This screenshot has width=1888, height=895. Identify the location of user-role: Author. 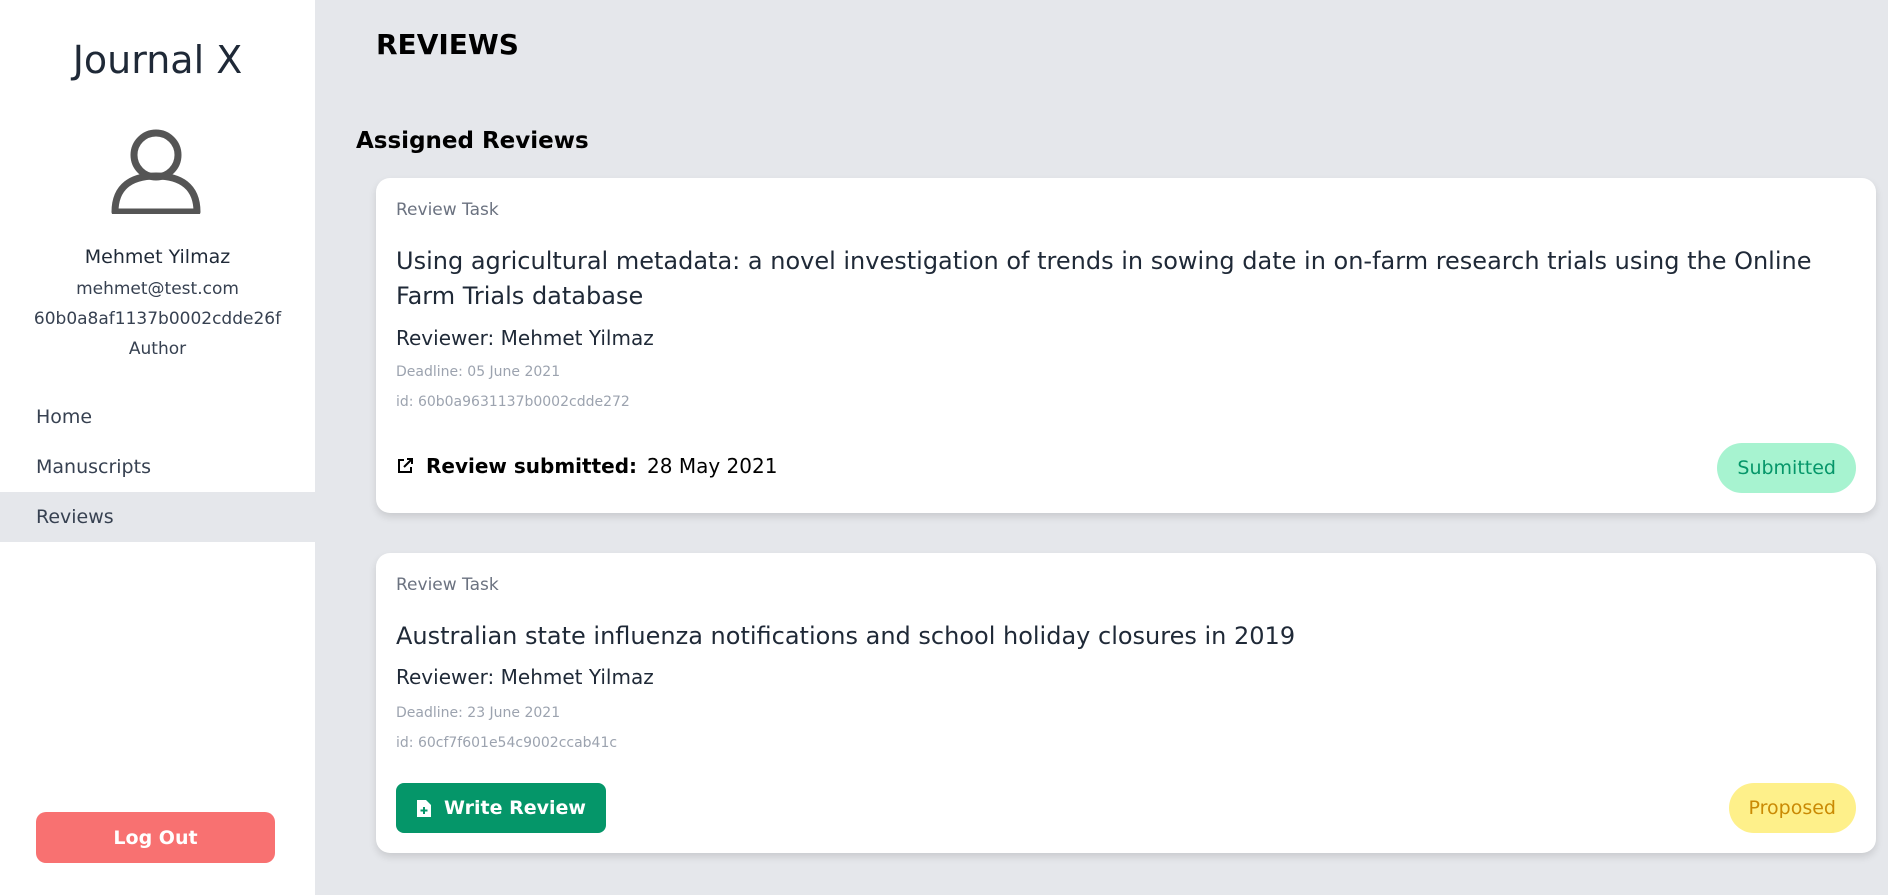
(157, 349).